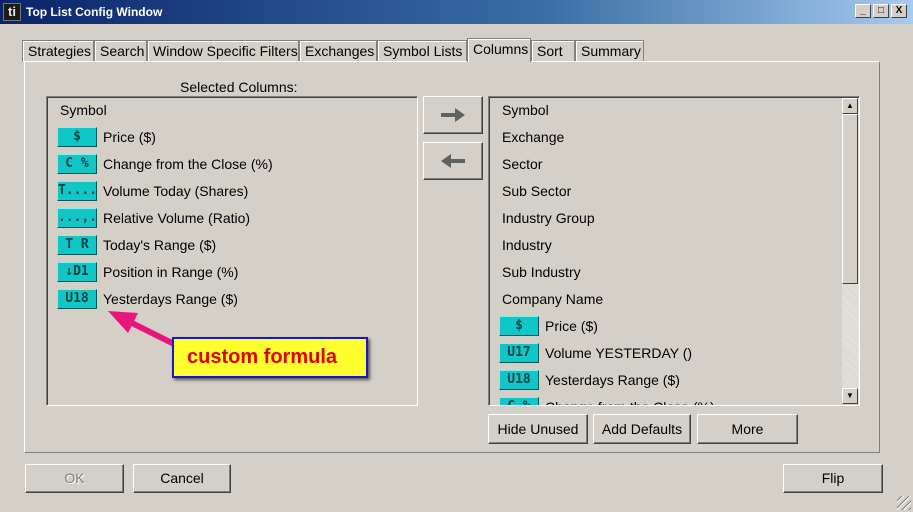 This screenshot has width=913, height=512. What do you see at coordinates (171, 272) in the screenshot?
I see `column-label: Position in Range (%)` at bounding box center [171, 272].